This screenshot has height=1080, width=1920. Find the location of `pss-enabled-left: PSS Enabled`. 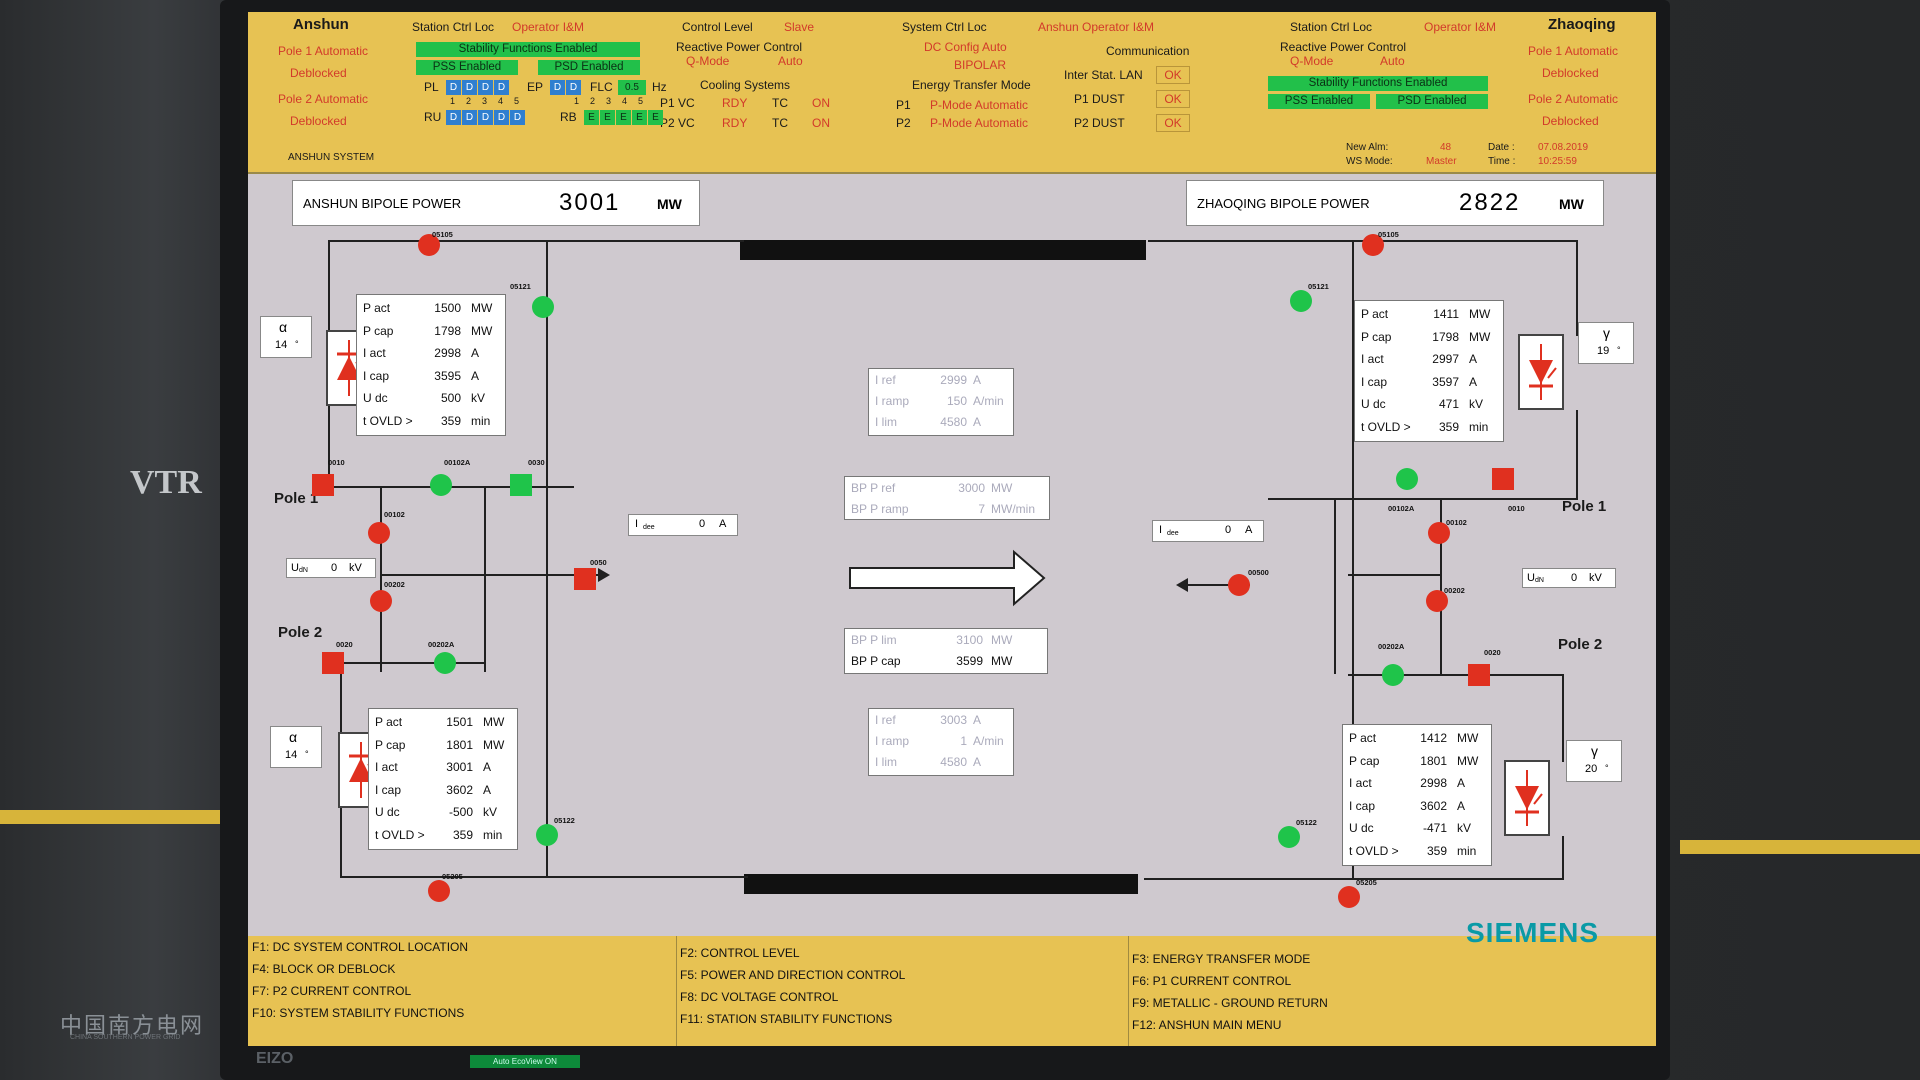

pss-enabled-left: PSS Enabled is located at coordinates (467, 67).